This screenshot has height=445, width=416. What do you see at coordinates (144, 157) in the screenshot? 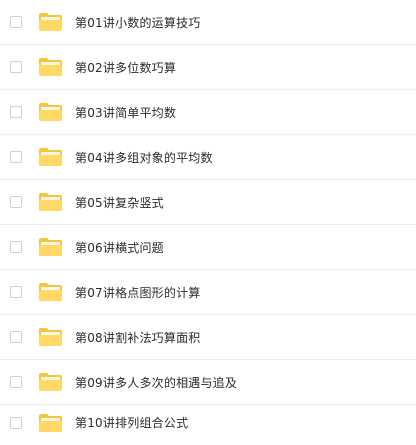
I see `item-label: 第04讲多组对象的平均数` at bounding box center [144, 157].